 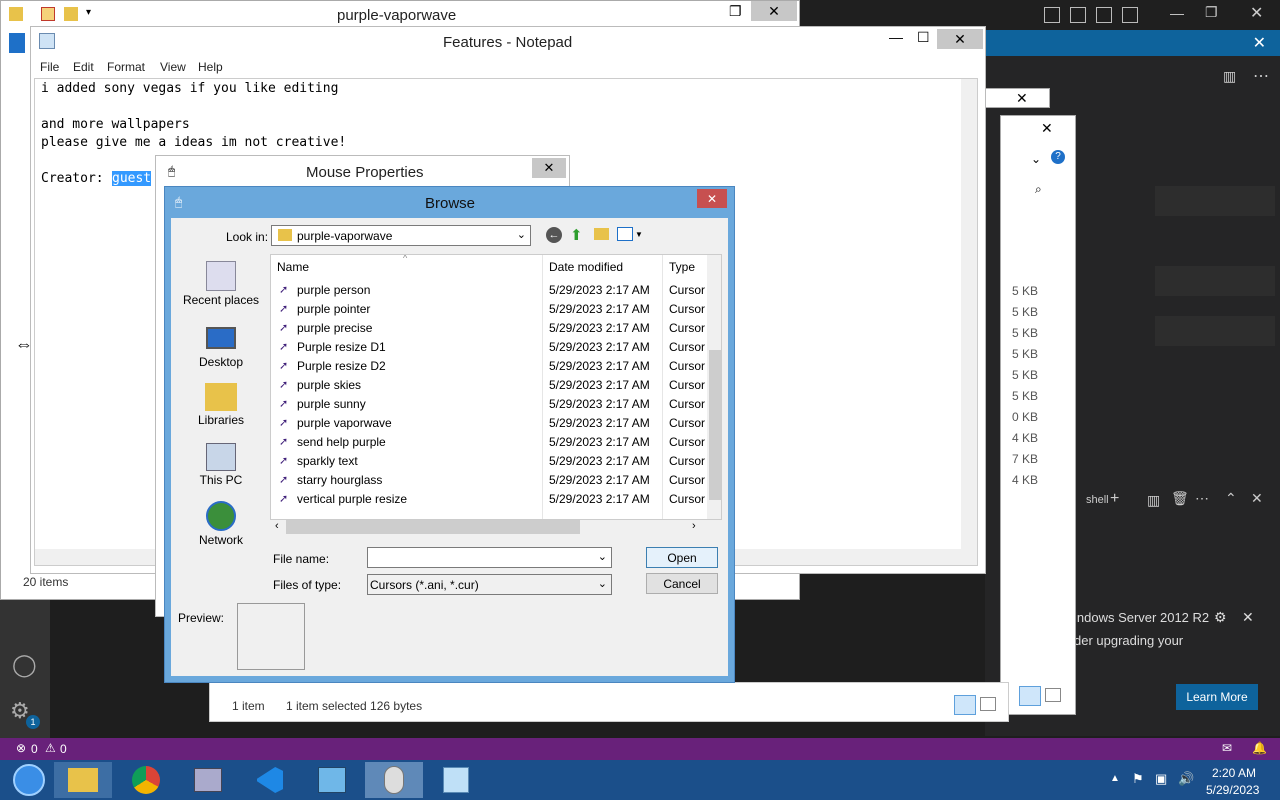 I want to click on volume-icon: 🔊, so click(x=1186, y=779).